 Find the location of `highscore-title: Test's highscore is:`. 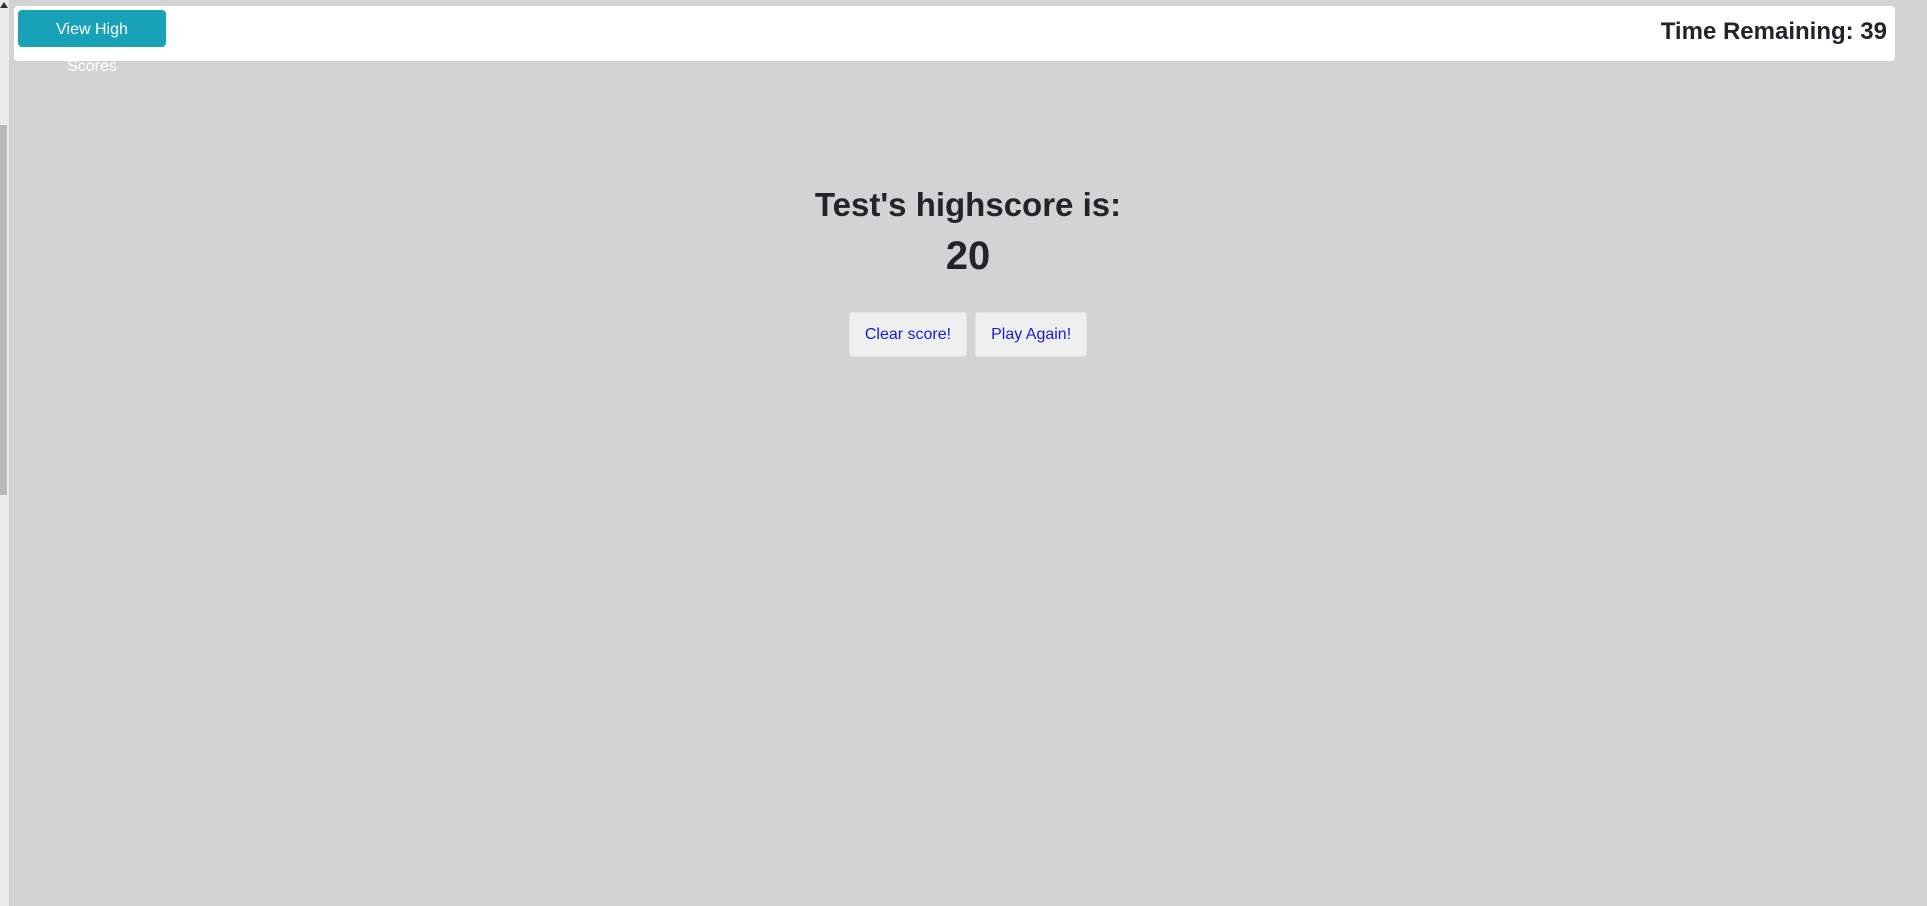

highscore-title: Test's highscore is: is located at coordinates (968, 204).